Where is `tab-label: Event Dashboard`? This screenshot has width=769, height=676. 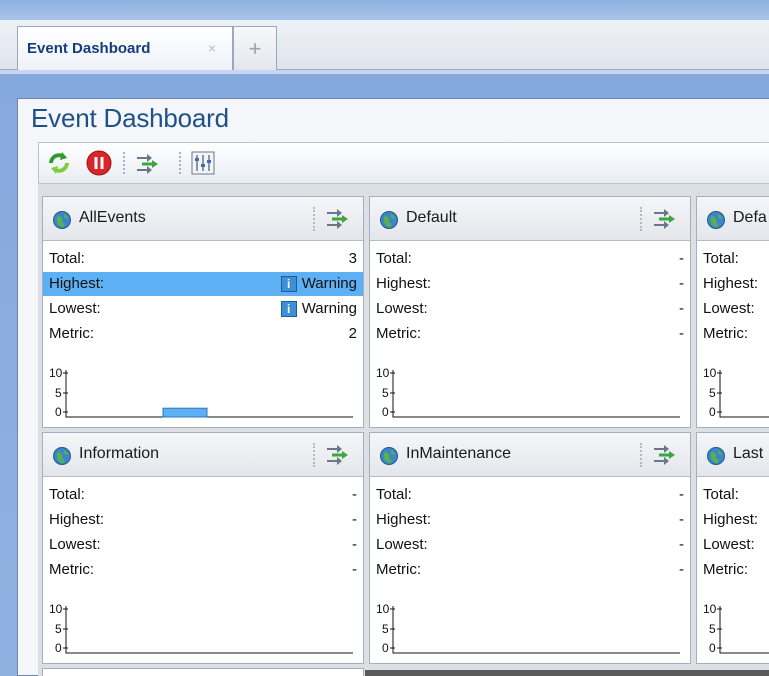
tab-label: Event Dashboard is located at coordinates (89, 48).